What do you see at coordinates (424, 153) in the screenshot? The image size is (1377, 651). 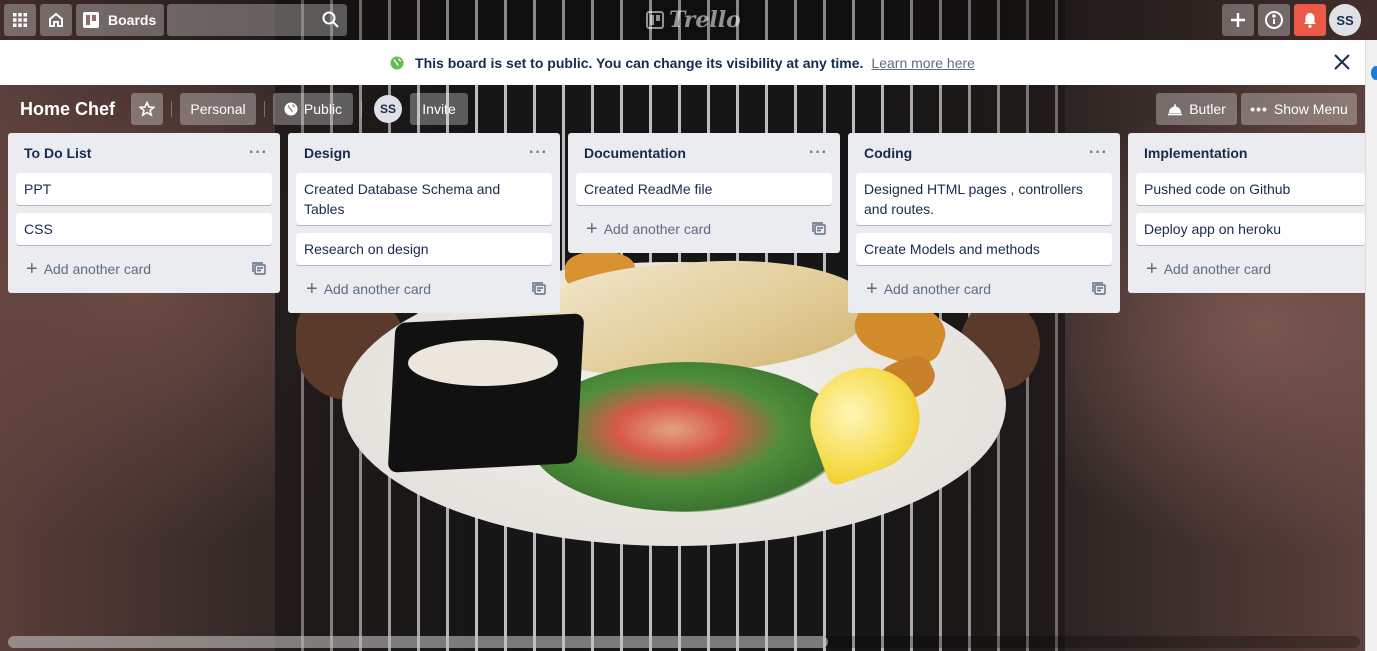 I see `list-header: Design ···` at bounding box center [424, 153].